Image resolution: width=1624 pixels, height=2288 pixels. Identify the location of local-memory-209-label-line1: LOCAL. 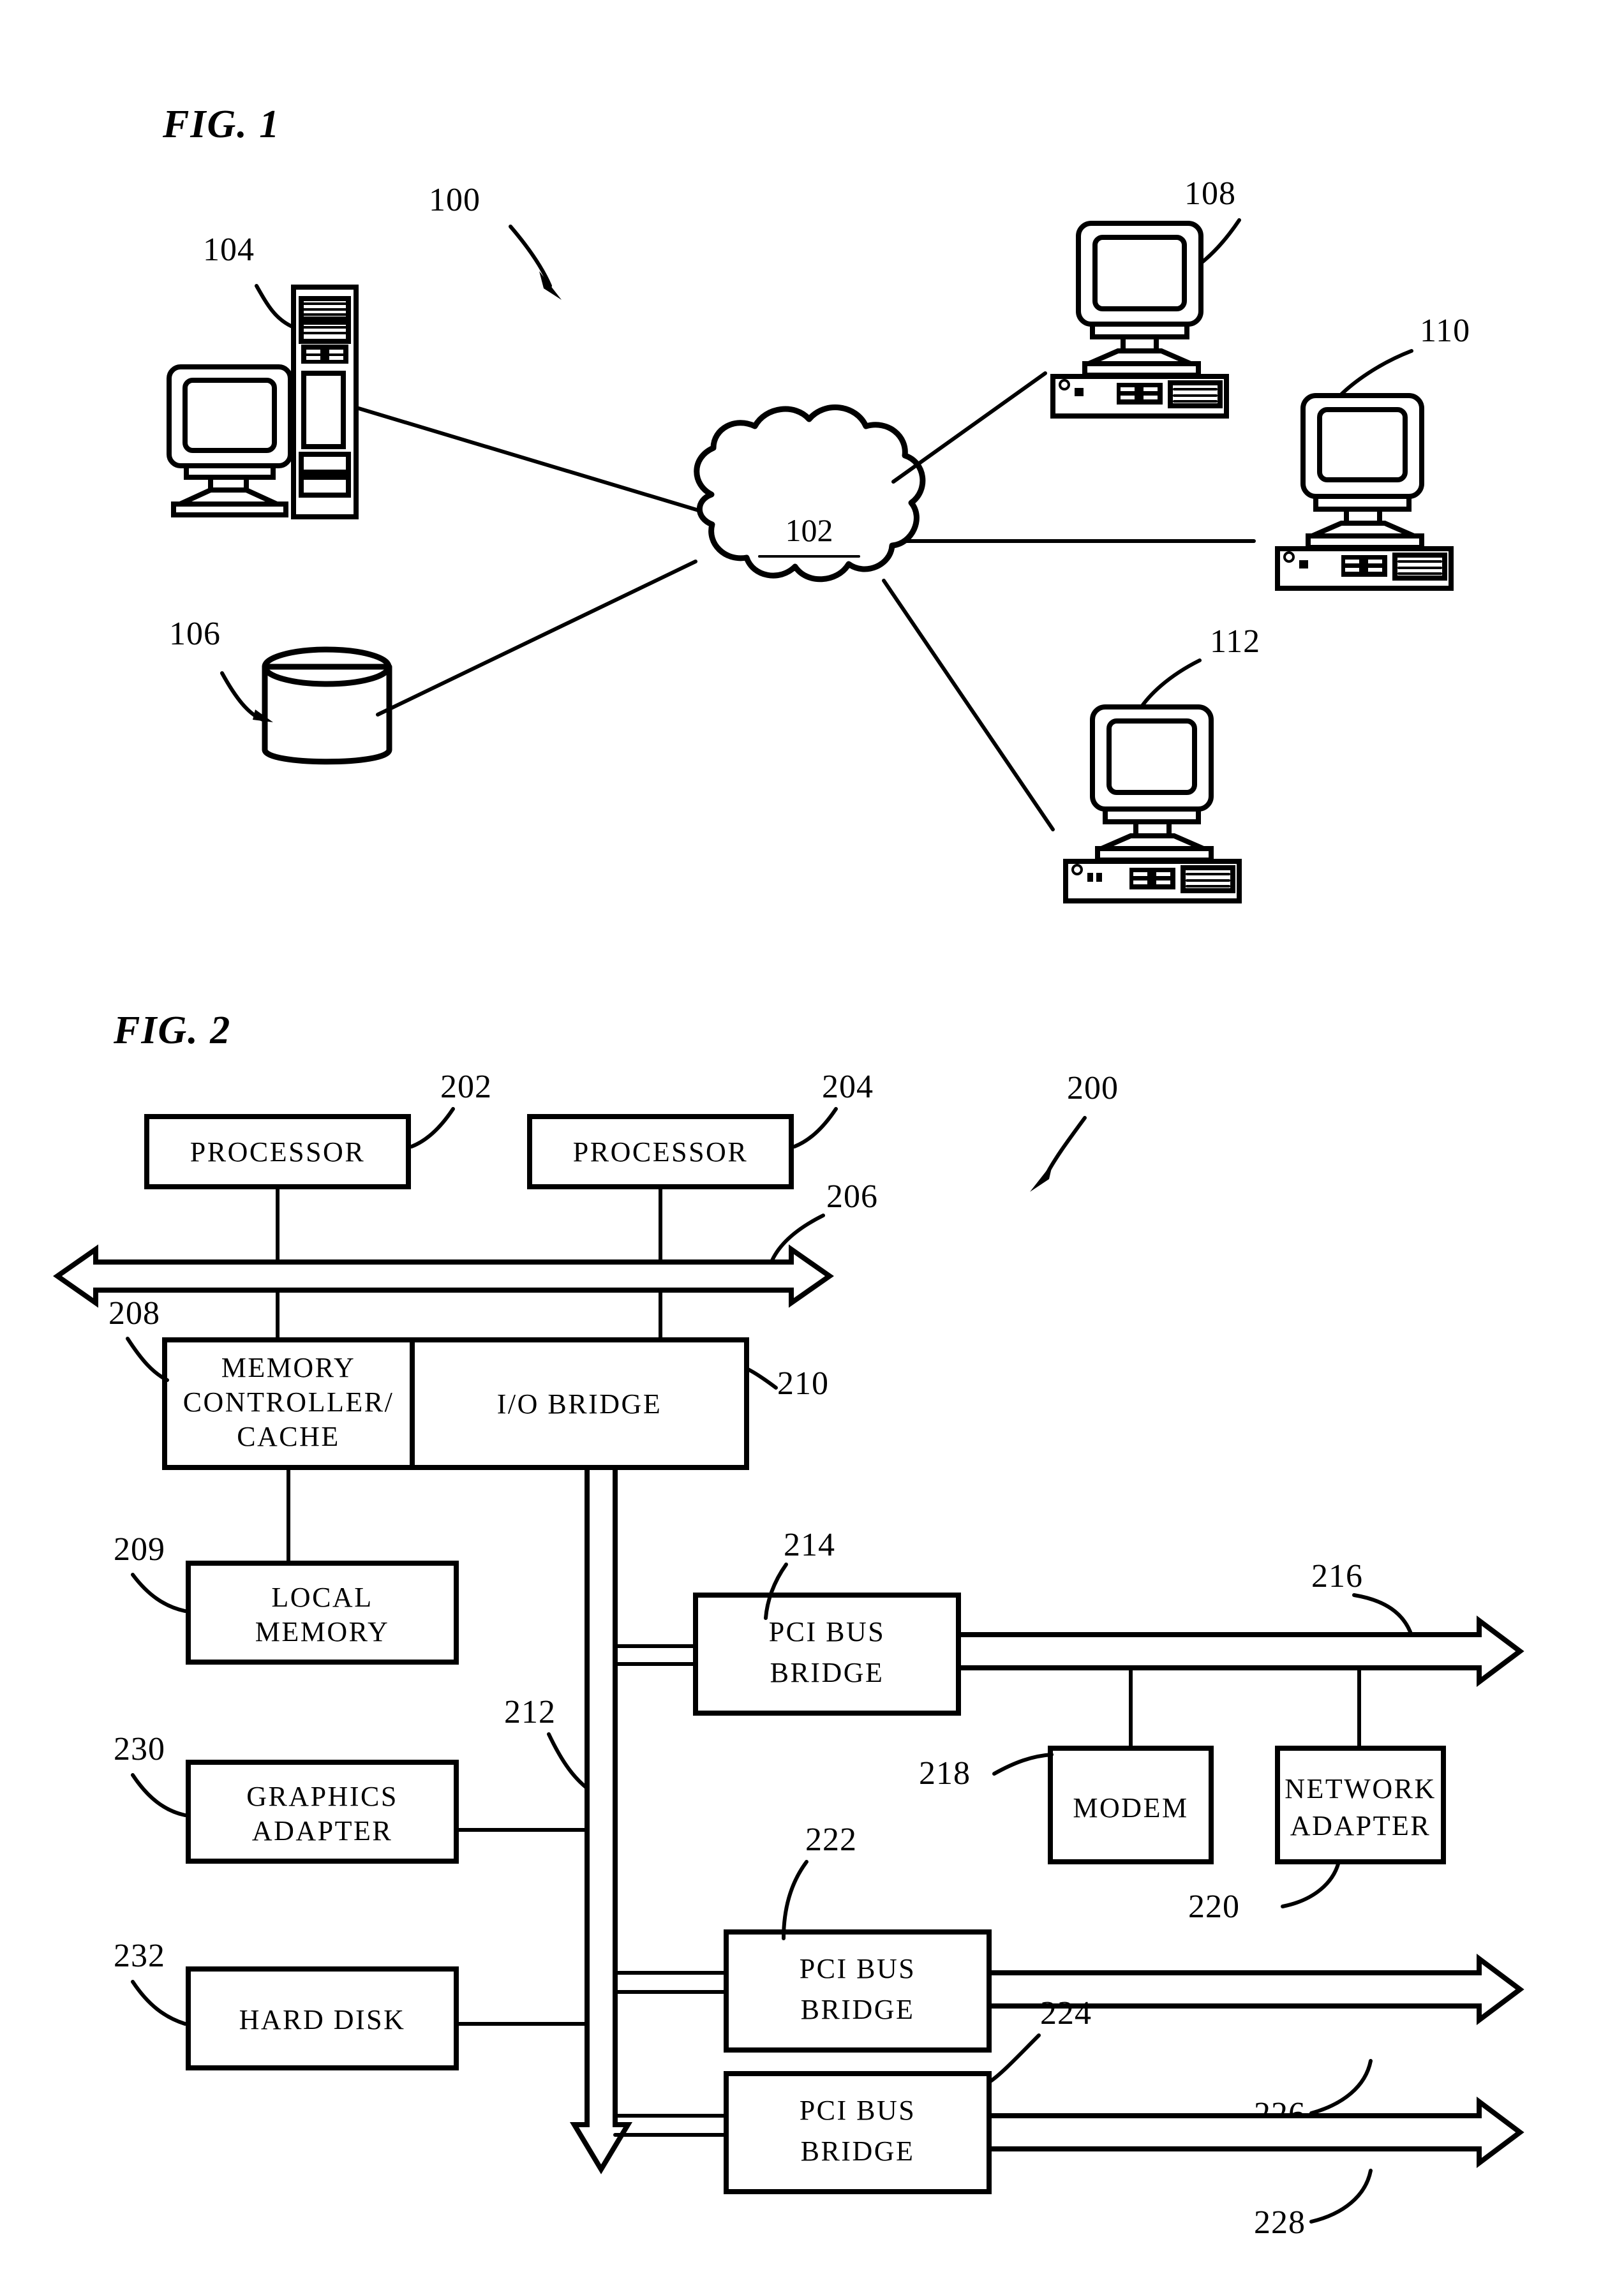
(322, 1597).